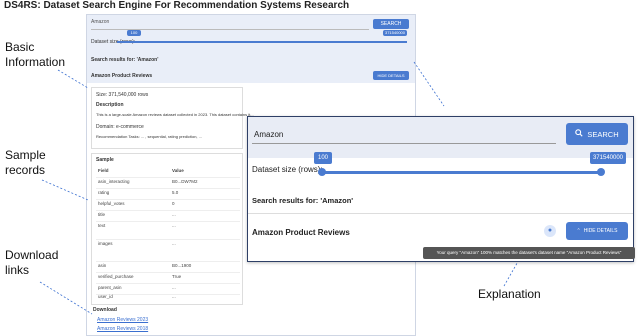 The width and height of the screenshot is (640, 336). What do you see at coordinates (601, 172) in the screenshot?
I see `fg-slider-max-thumb` at bounding box center [601, 172].